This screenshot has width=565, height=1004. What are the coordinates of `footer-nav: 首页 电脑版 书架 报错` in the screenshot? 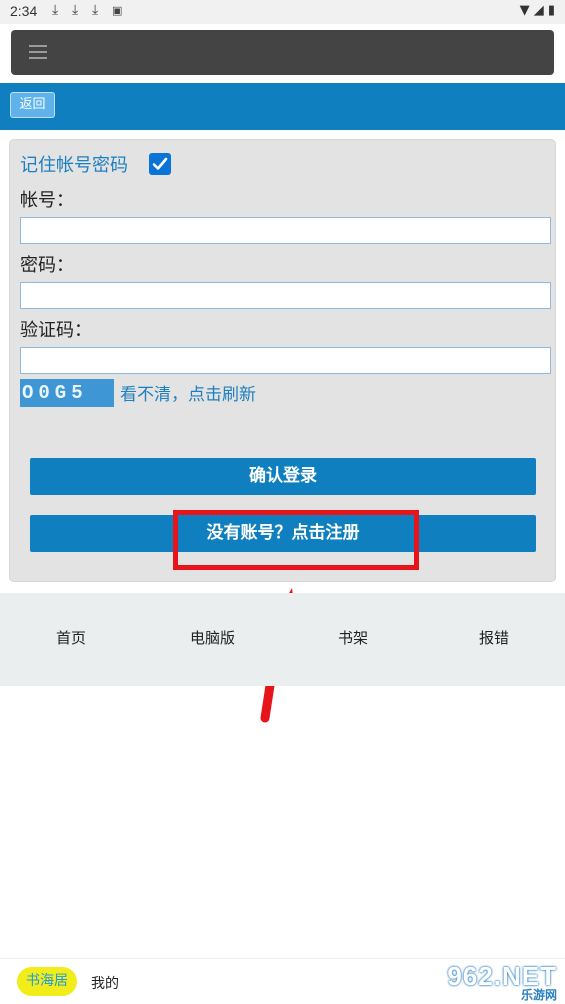 It's located at (282, 639).